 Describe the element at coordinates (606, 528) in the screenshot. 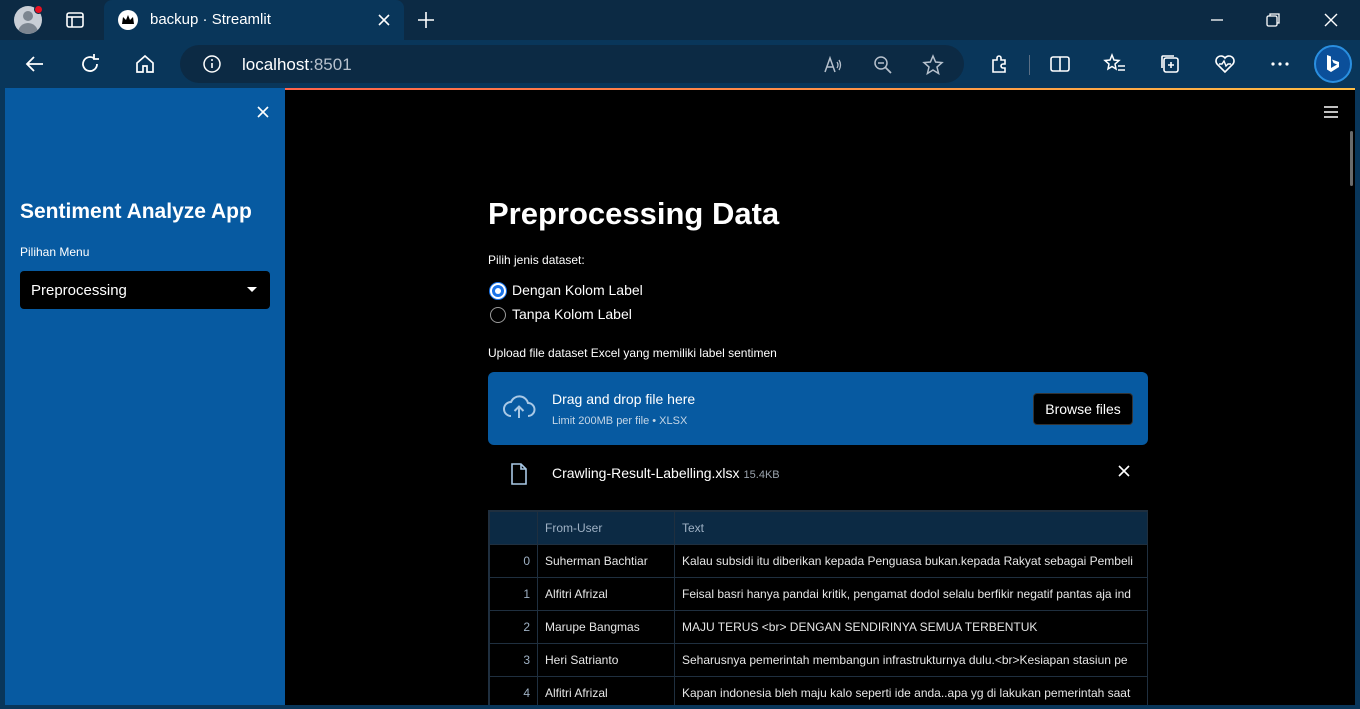

I see `table-header-from-user: From-User` at that location.